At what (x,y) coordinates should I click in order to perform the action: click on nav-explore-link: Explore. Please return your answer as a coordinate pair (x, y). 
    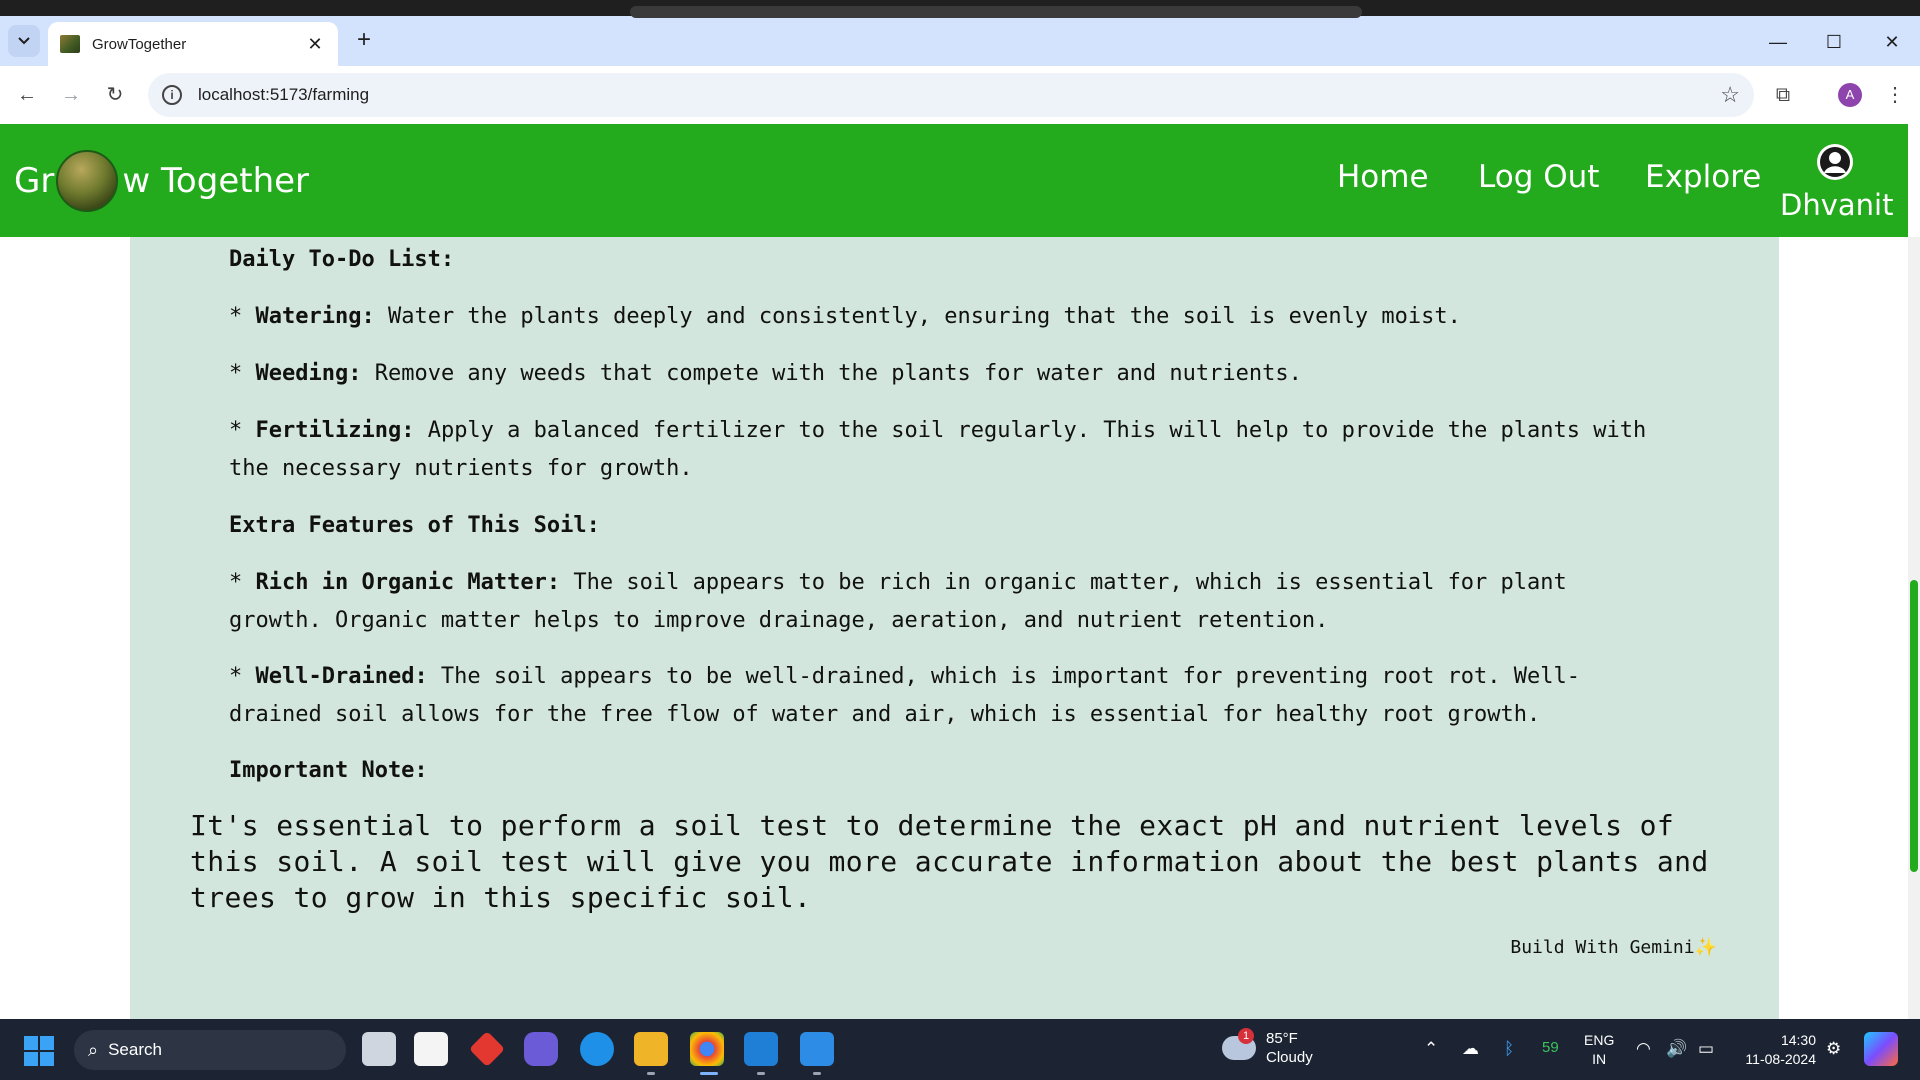
    Looking at the image, I should click on (1703, 177).